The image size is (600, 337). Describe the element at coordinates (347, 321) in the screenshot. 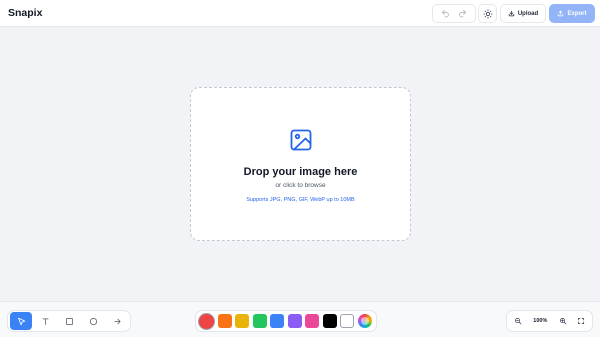

I see `color-swatch-white` at that location.